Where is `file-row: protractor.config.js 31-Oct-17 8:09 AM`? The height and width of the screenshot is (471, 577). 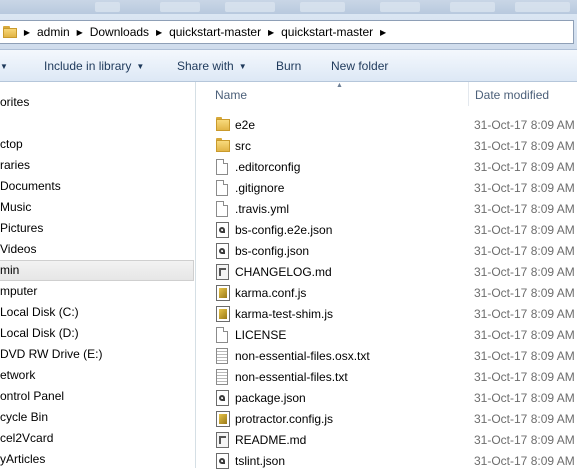
file-row: protractor.config.js 31-Oct-17 8:09 AM is located at coordinates (386, 418).